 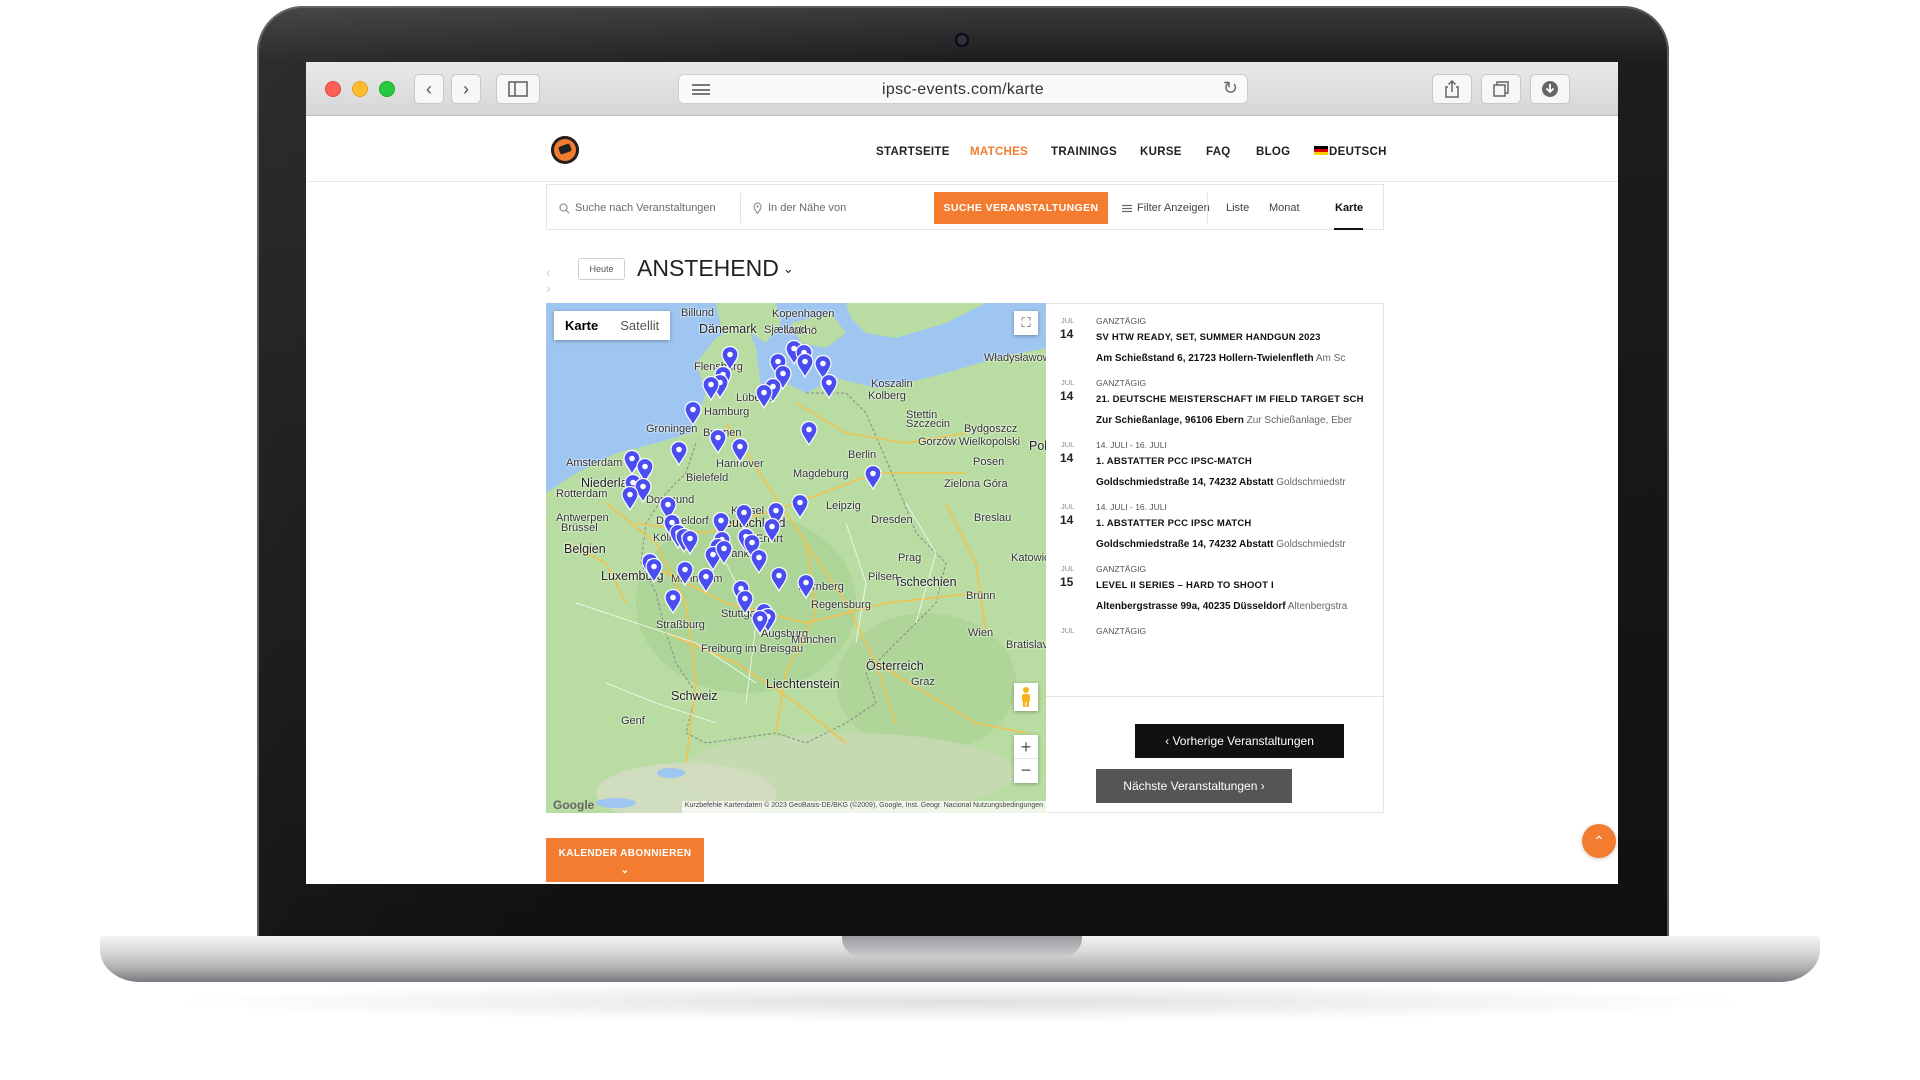 What do you see at coordinates (1218, 152) in the screenshot?
I see `nav-faq: FAQ` at bounding box center [1218, 152].